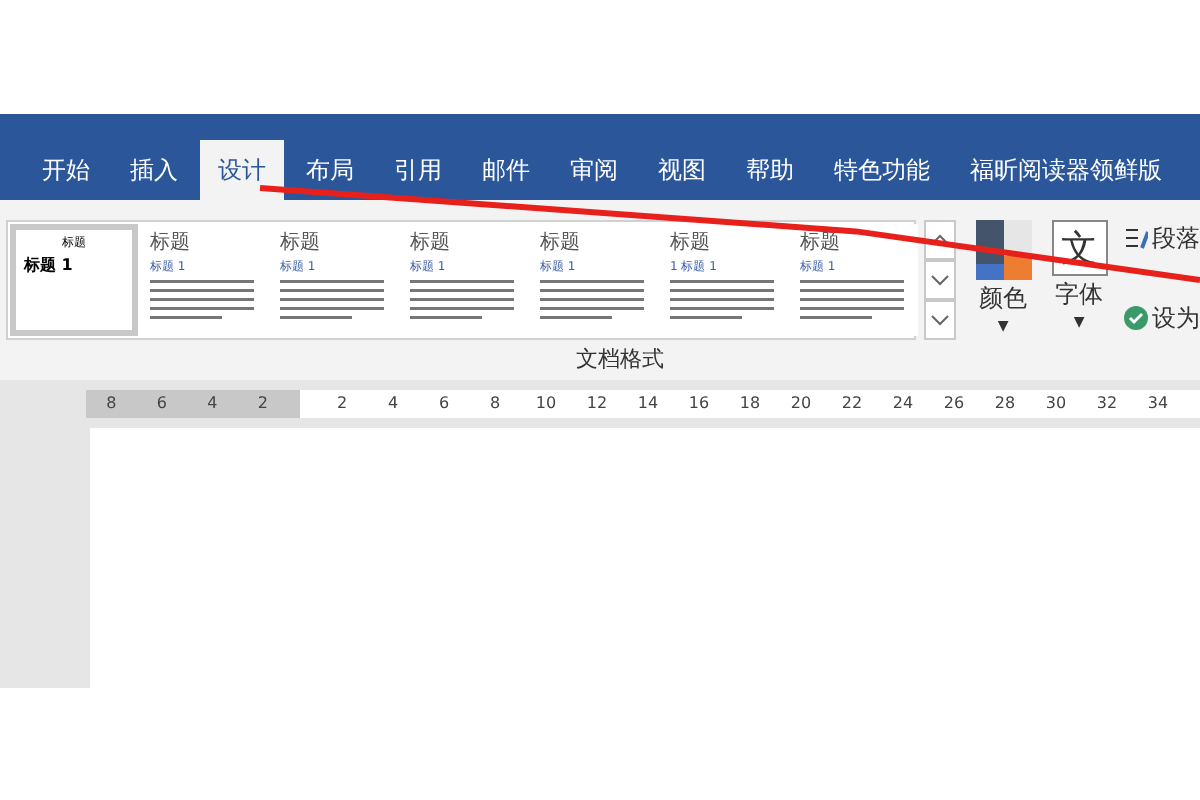  What do you see at coordinates (1003, 250) in the screenshot?
I see `color-swatch-icon` at bounding box center [1003, 250].